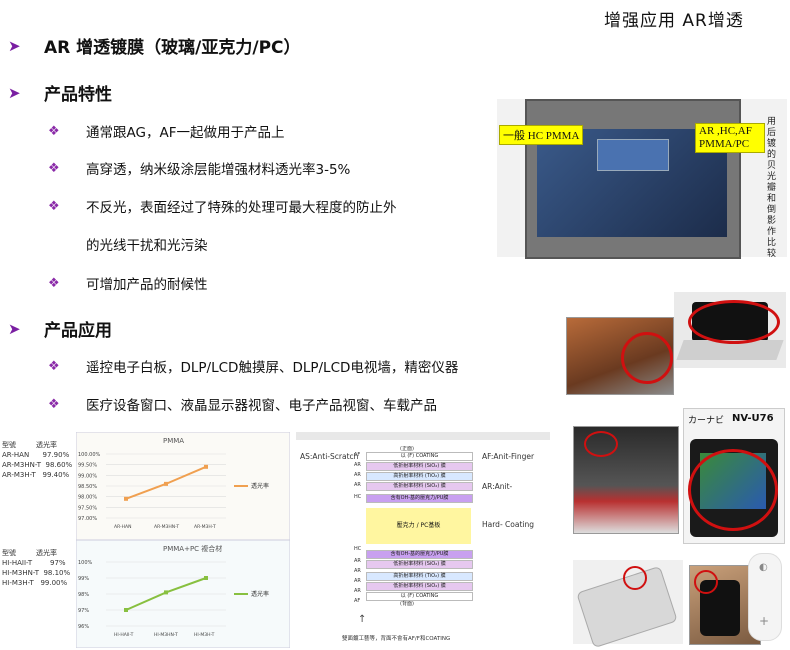  Describe the element at coordinates (674, 21) in the screenshot. I see `corner-title: 增强应用 AR增透` at that location.